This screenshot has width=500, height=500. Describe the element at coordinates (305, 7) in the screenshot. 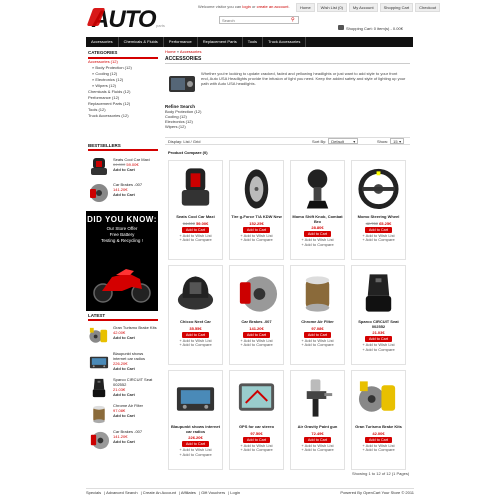

I see `top-link-home: Home` at that location.